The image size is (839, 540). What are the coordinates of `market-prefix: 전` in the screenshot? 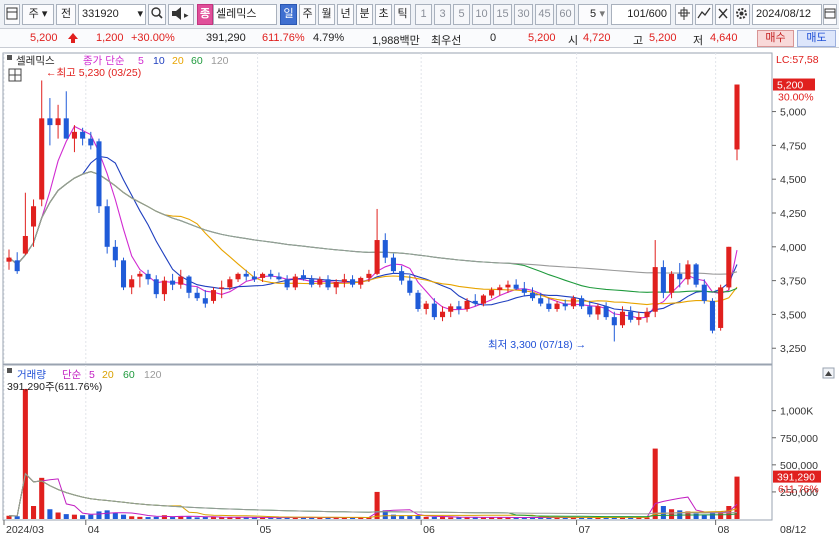 It's located at (66, 14).